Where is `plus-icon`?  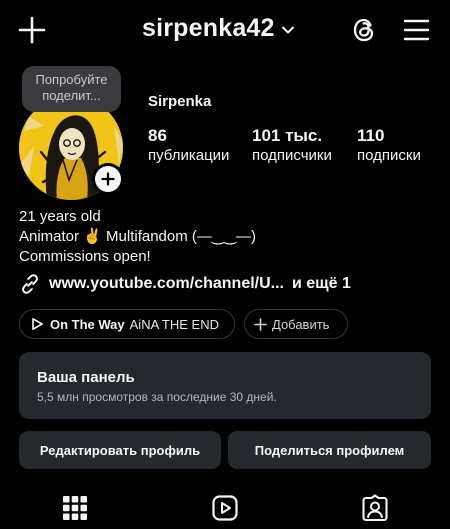
plus-icon is located at coordinates (260, 324).